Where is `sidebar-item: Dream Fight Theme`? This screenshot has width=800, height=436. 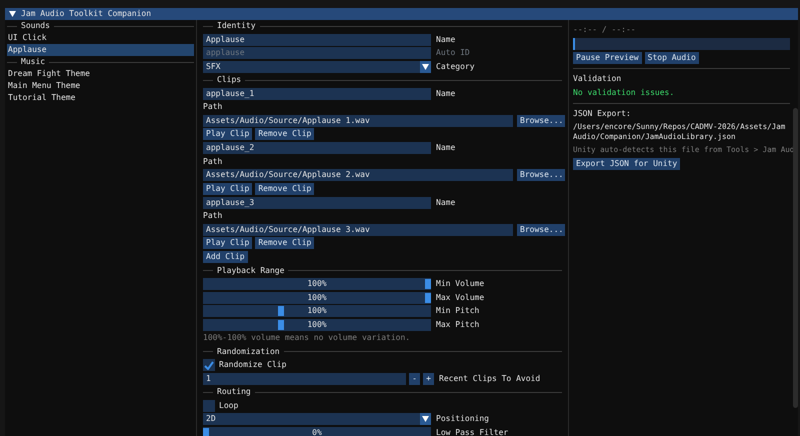
sidebar-item: Dream Fight Theme is located at coordinates (100, 74).